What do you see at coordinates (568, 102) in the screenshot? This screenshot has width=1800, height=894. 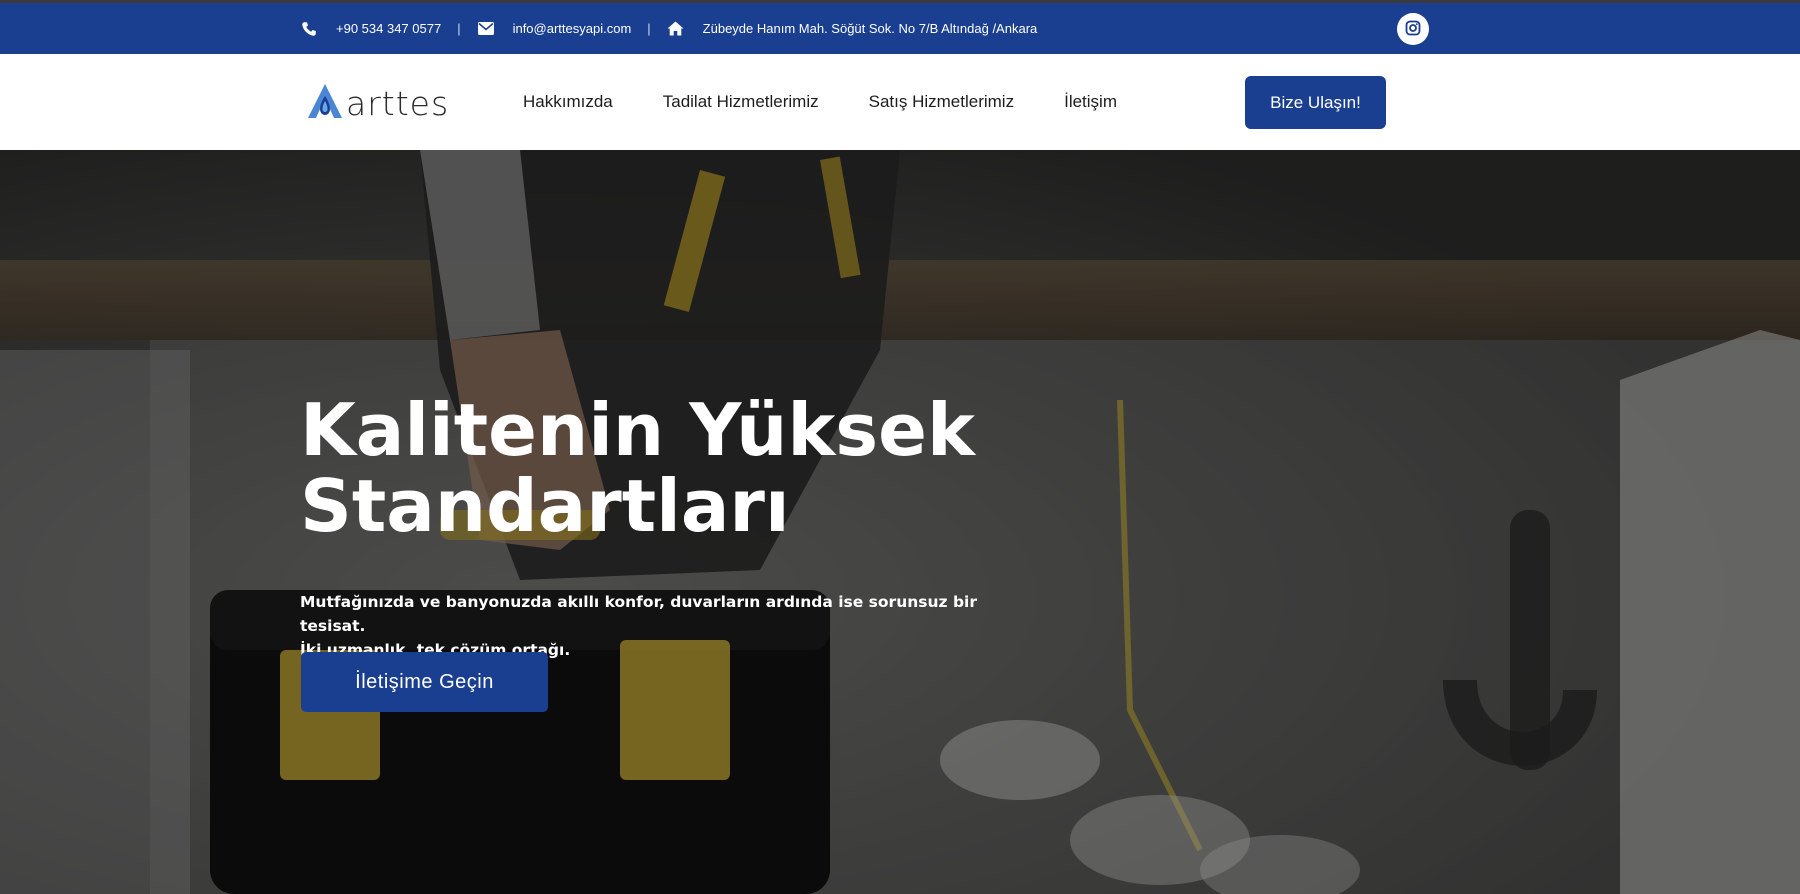 I see `nav-item-hakkimizda: Hakkımızda` at bounding box center [568, 102].